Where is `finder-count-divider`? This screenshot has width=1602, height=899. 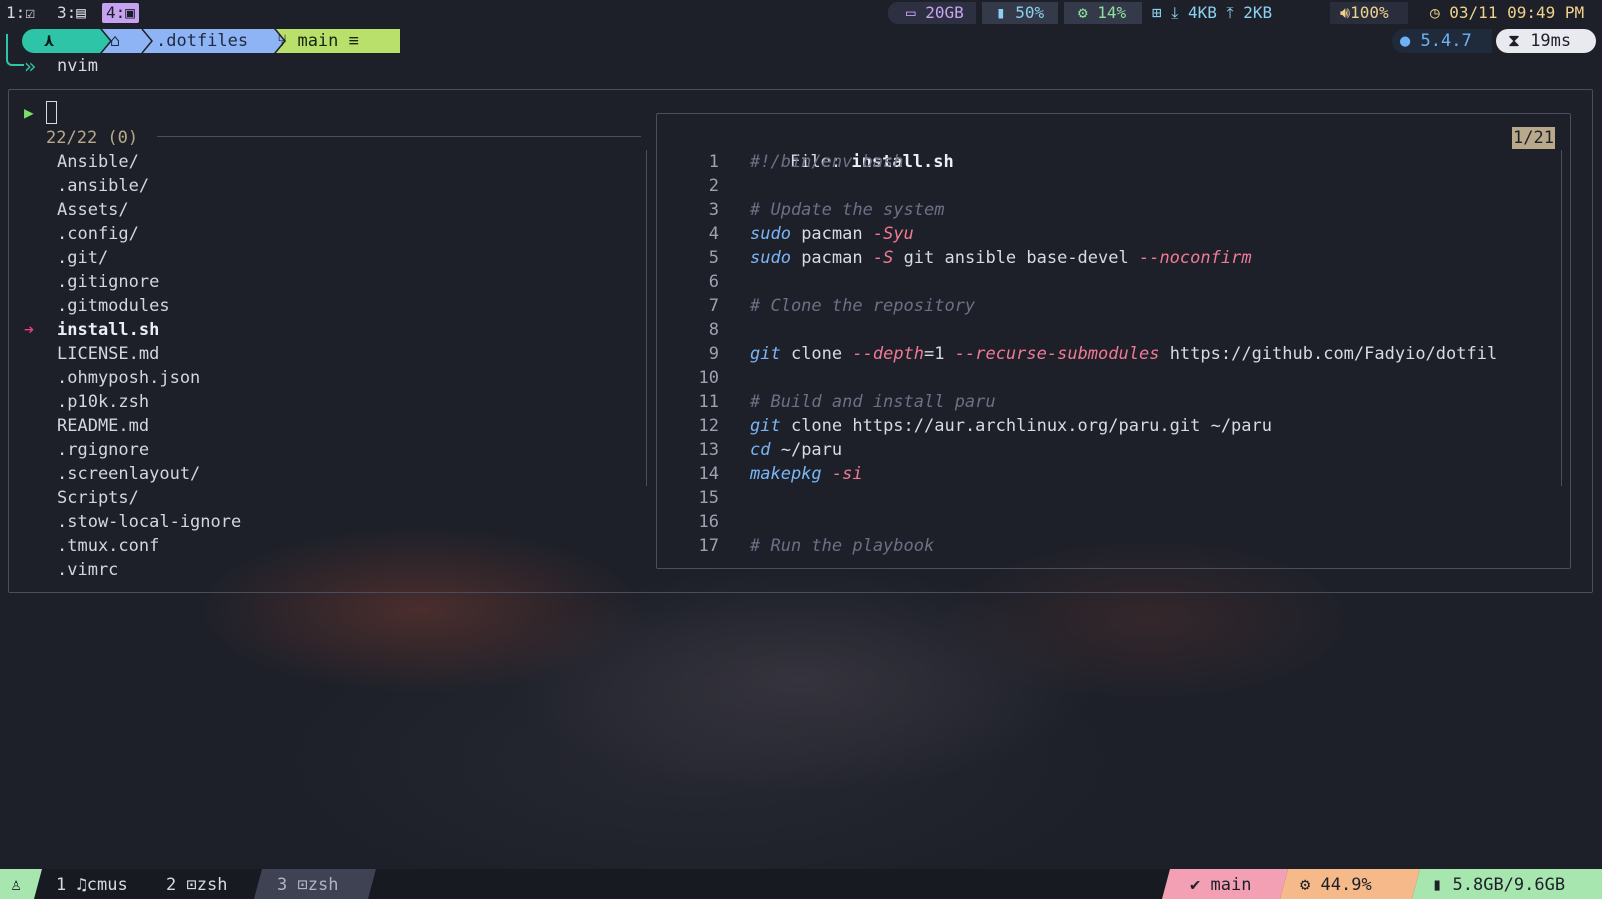 finder-count-divider is located at coordinates (399, 136).